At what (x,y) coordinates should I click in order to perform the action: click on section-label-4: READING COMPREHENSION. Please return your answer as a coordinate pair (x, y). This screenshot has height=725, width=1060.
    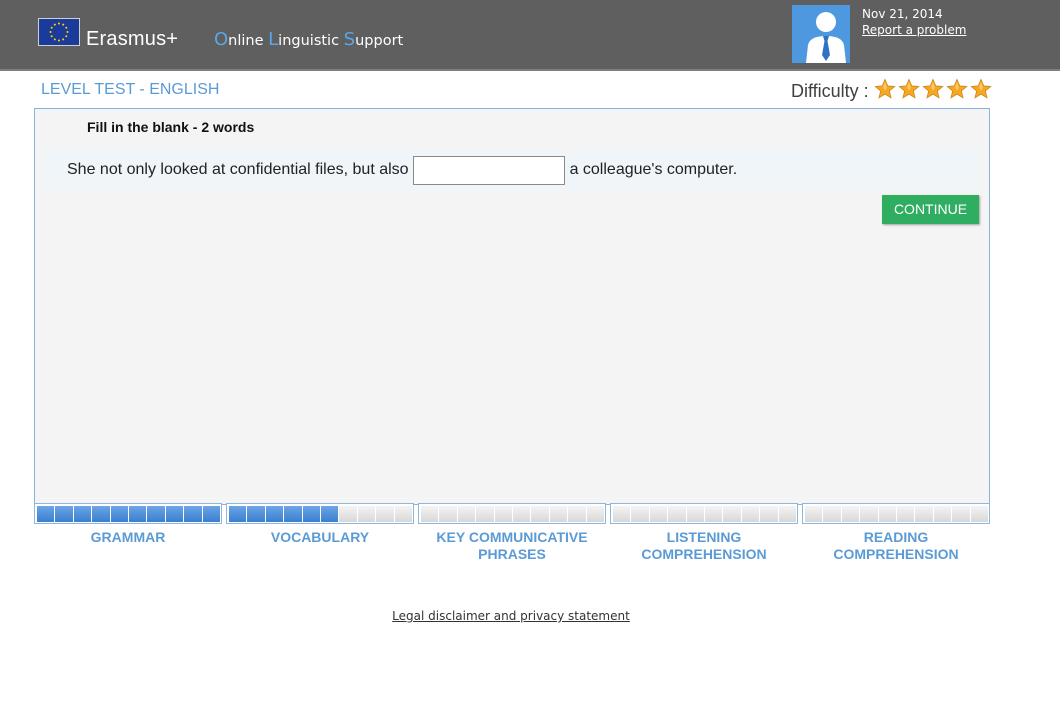
    Looking at the image, I should click on (896, 546).